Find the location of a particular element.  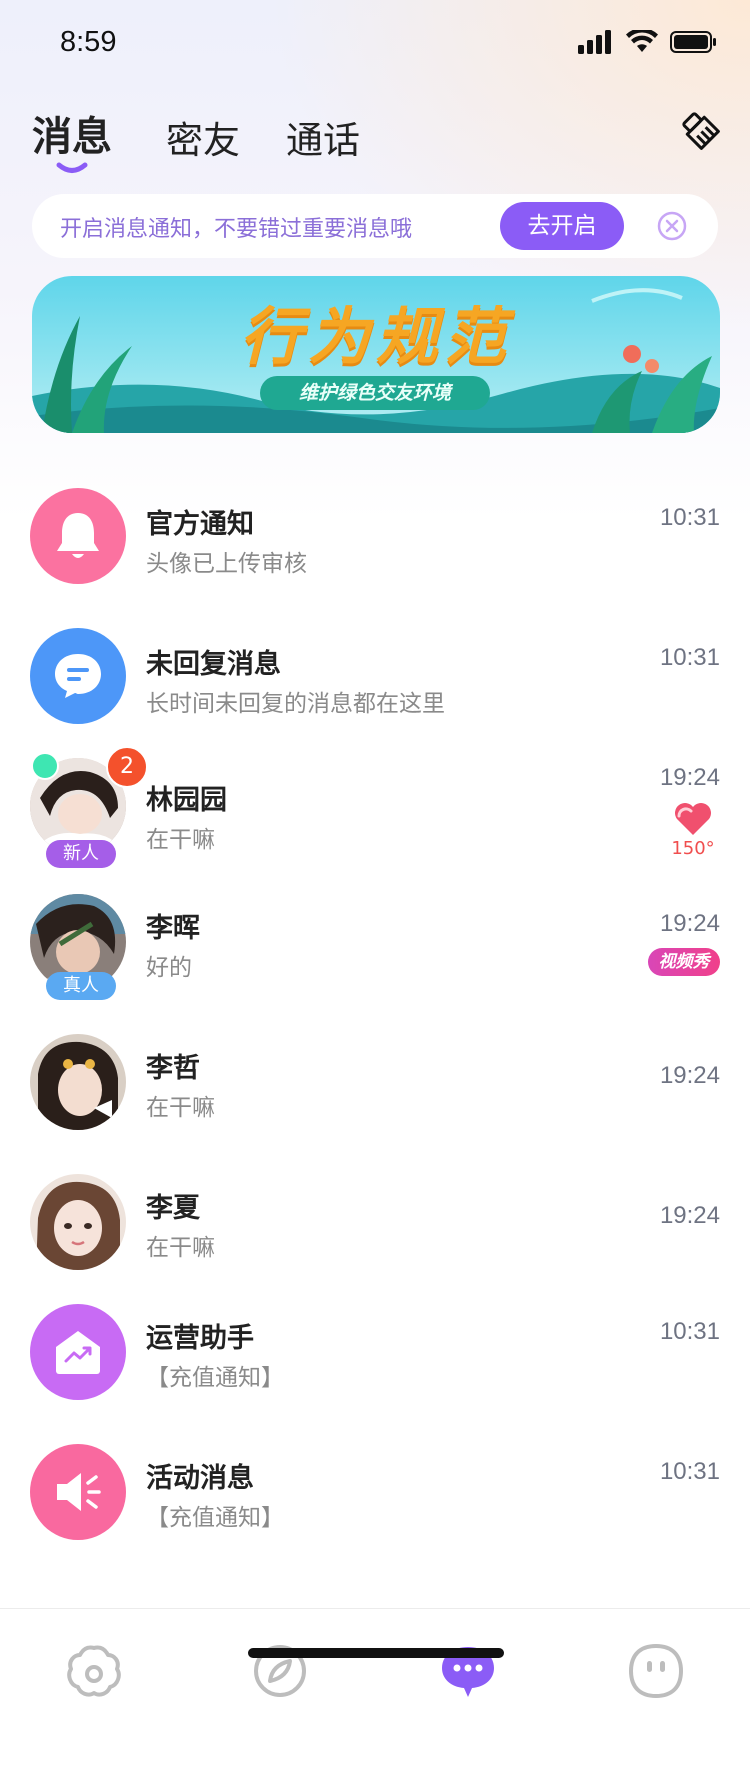

clear-broom-icon is located at coordinates (700, 130).